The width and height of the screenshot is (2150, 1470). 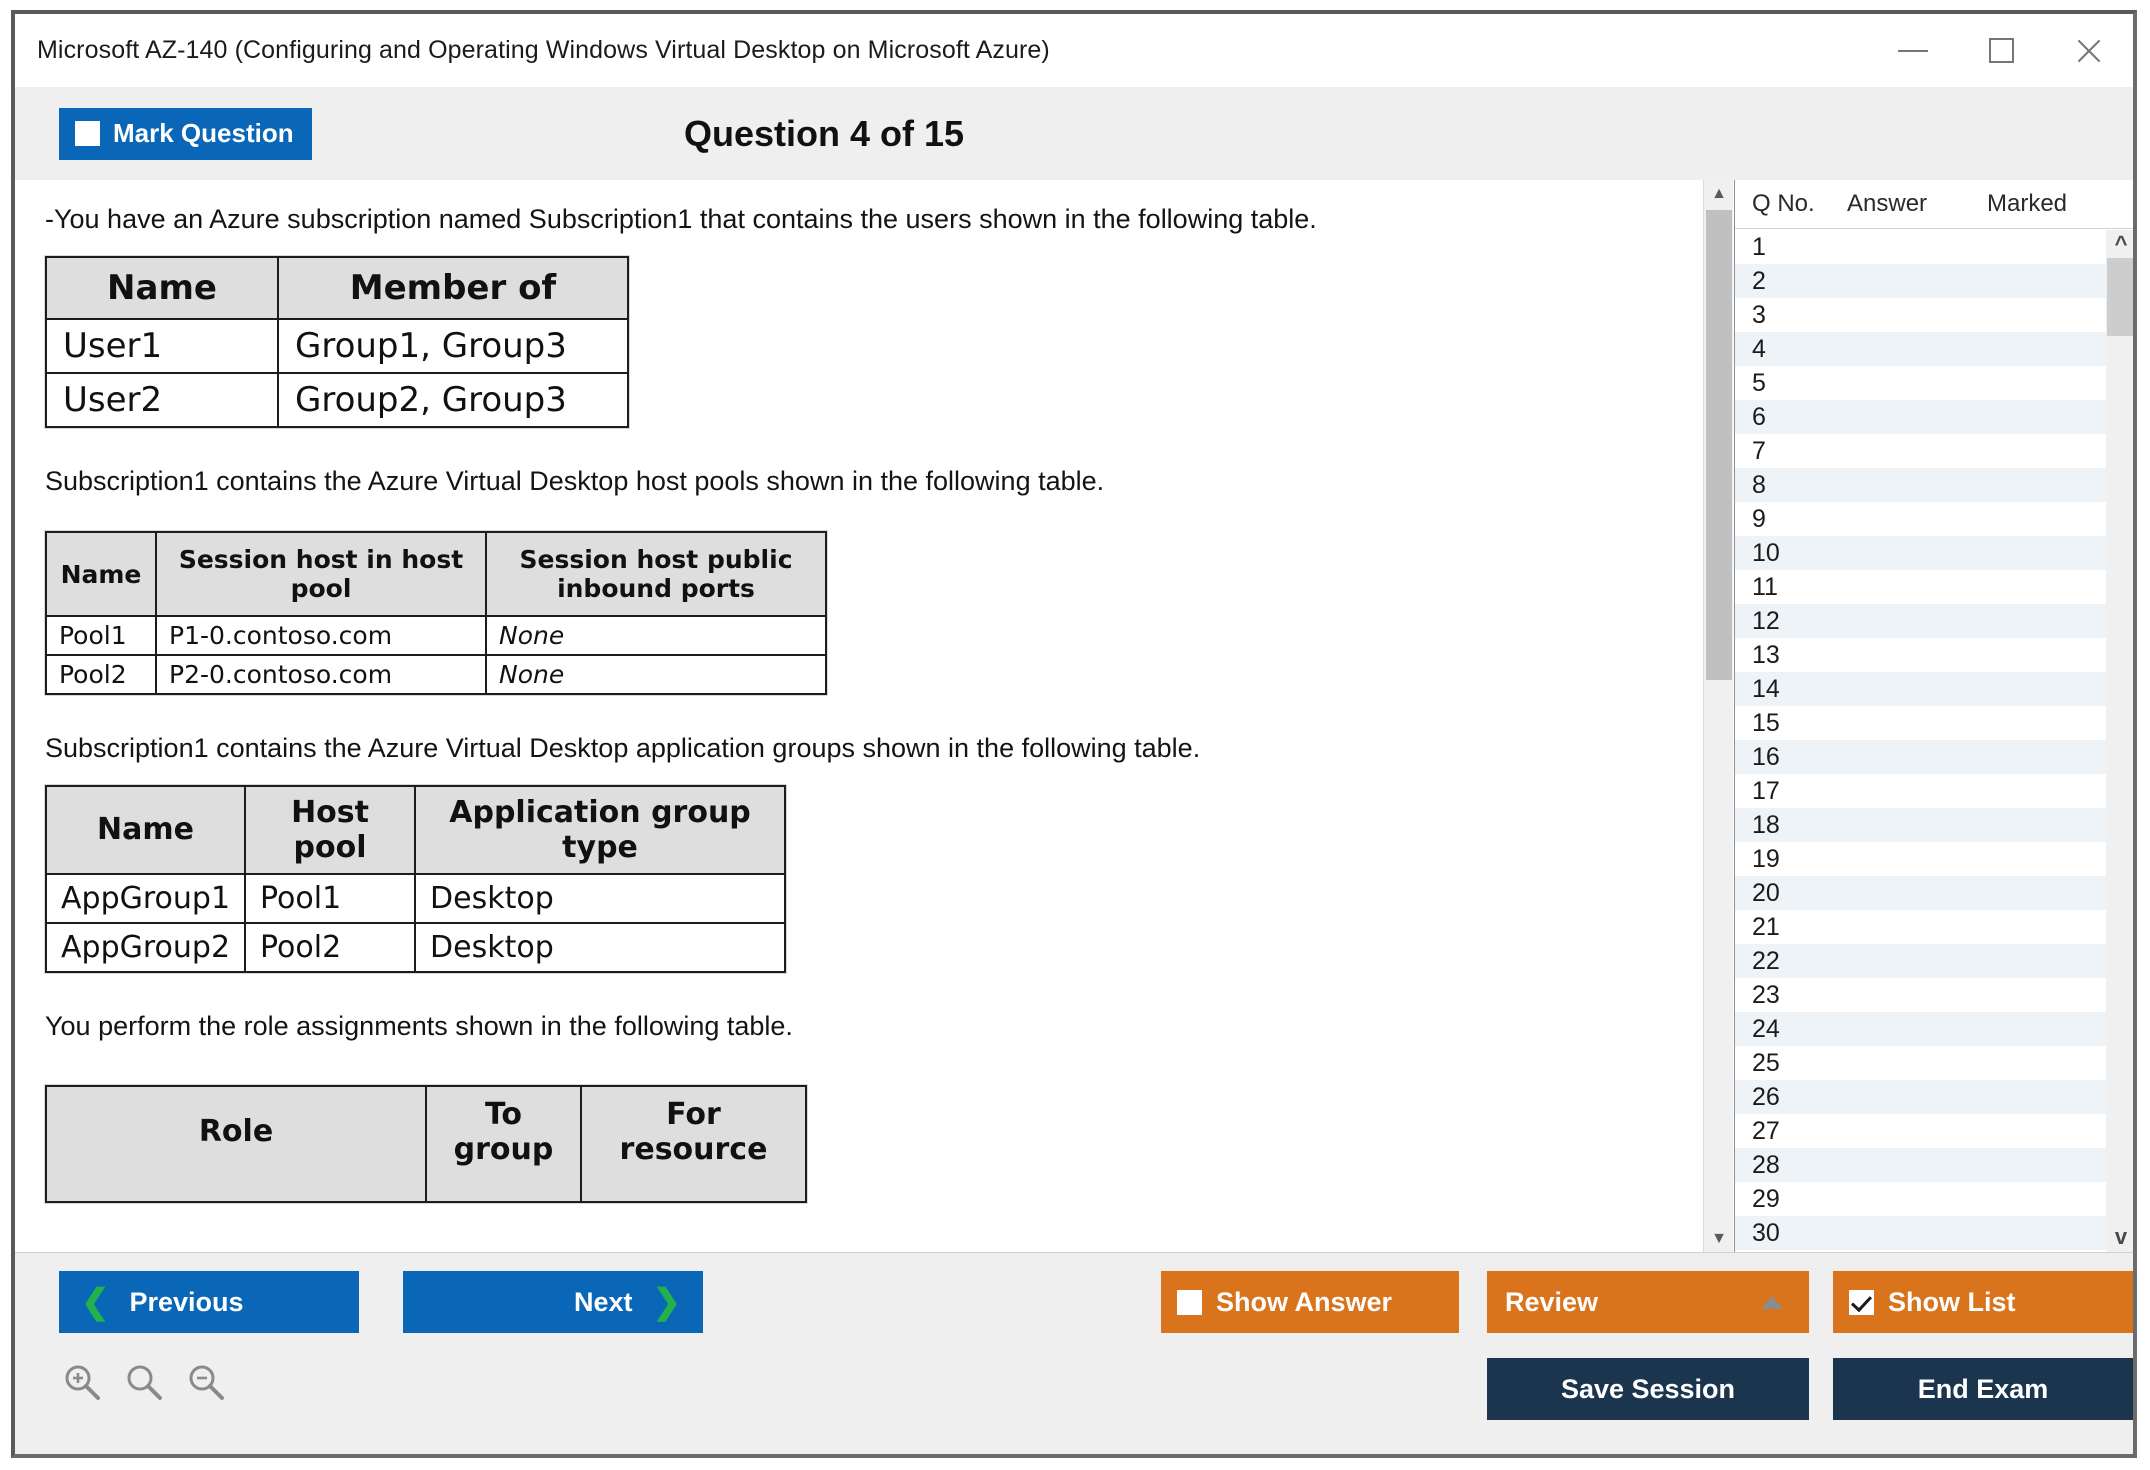 I want to click on appgroups-cell-type: Desktop, so click(x=600, y=898).